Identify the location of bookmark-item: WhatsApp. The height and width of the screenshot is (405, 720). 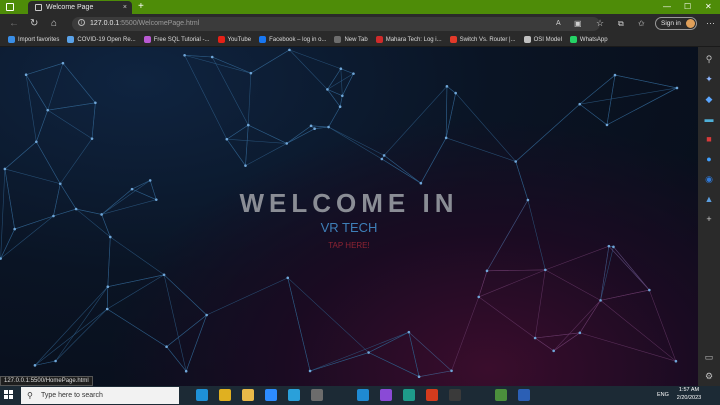
(588, 39).